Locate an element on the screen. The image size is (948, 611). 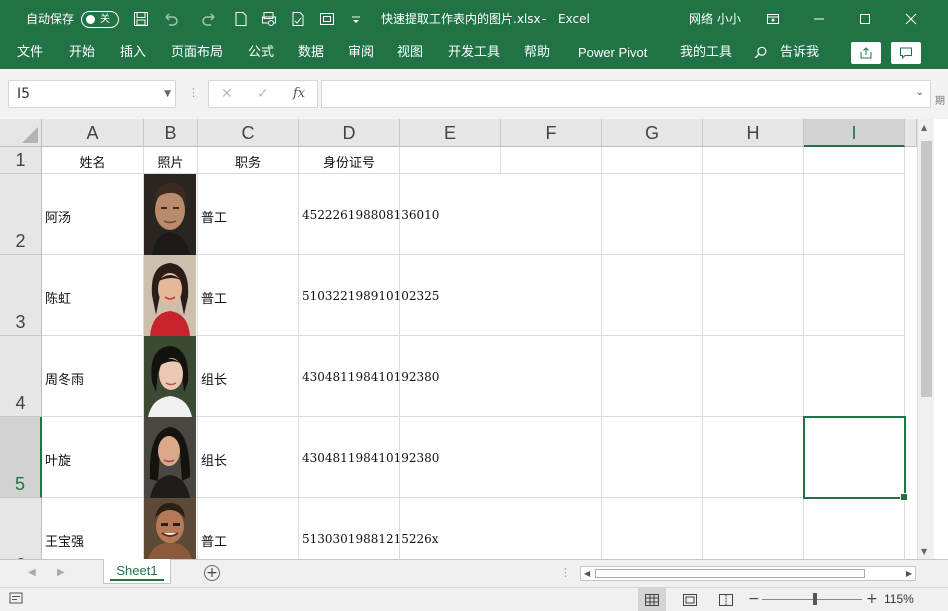
cell-a3: 陈虹 is located at coordinates (93, 295).